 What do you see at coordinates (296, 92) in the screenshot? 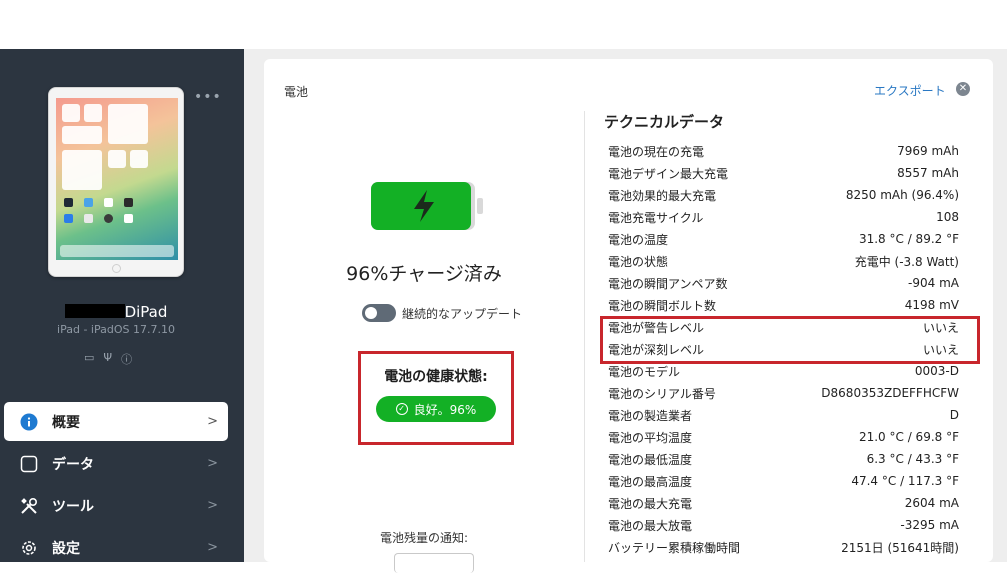
I see `panel-title: 電池` at bounding box center [296, 92].